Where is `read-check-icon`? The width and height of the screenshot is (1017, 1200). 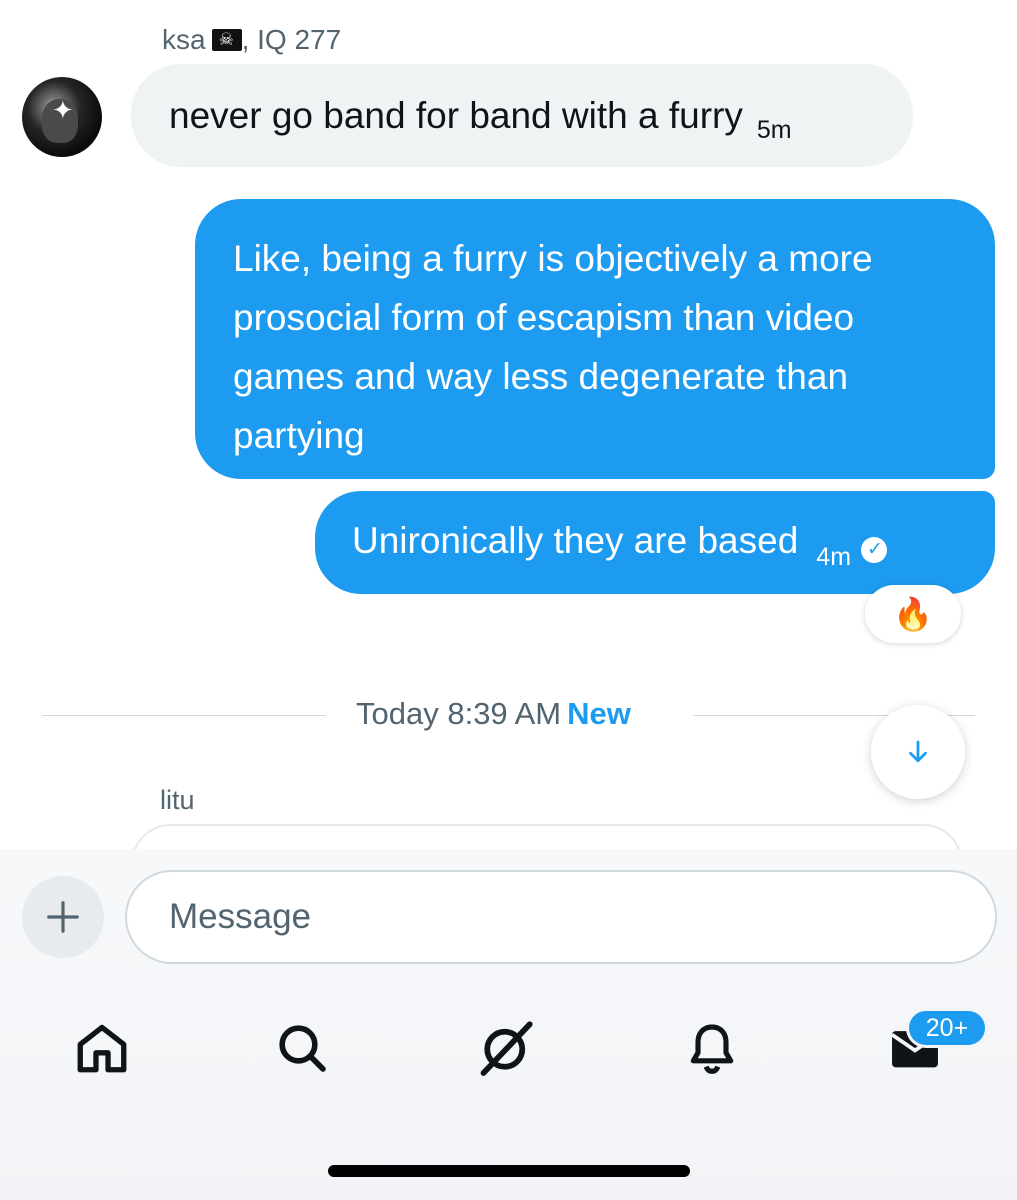 read-check-icon is located at coordinates (874, 550).